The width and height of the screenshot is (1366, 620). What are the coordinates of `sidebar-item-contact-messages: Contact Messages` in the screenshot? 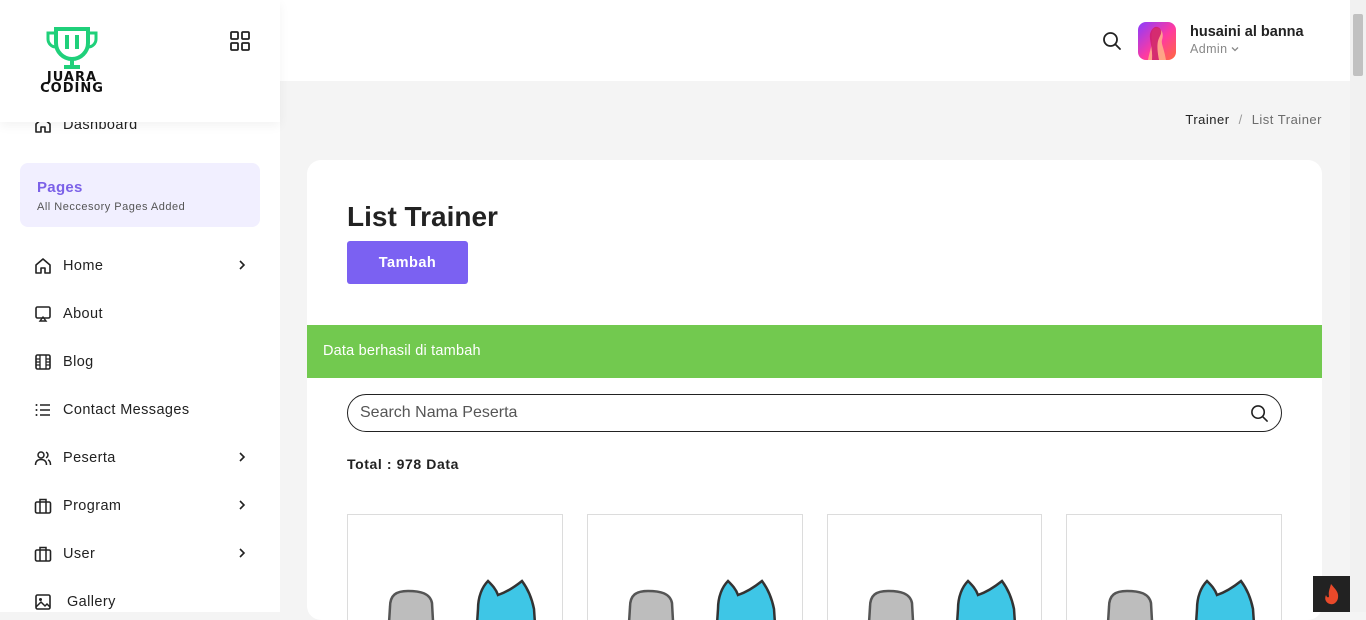 It's located at (144, 410).